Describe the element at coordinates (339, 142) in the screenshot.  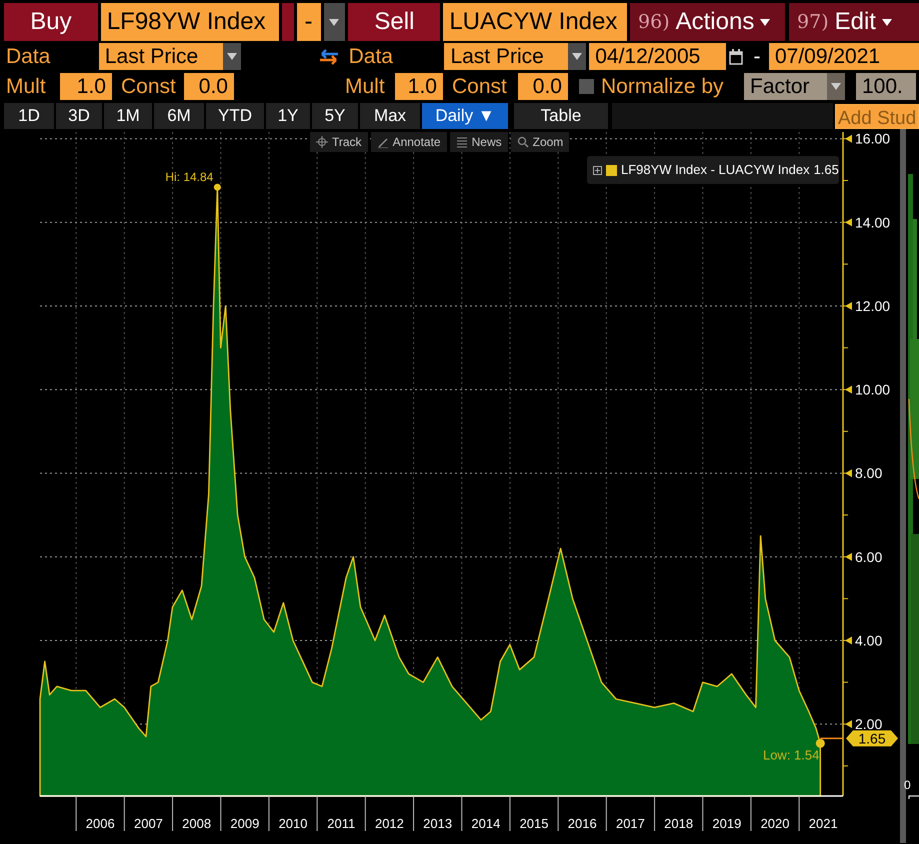
I see `chart-tool-button: Track` at that location.